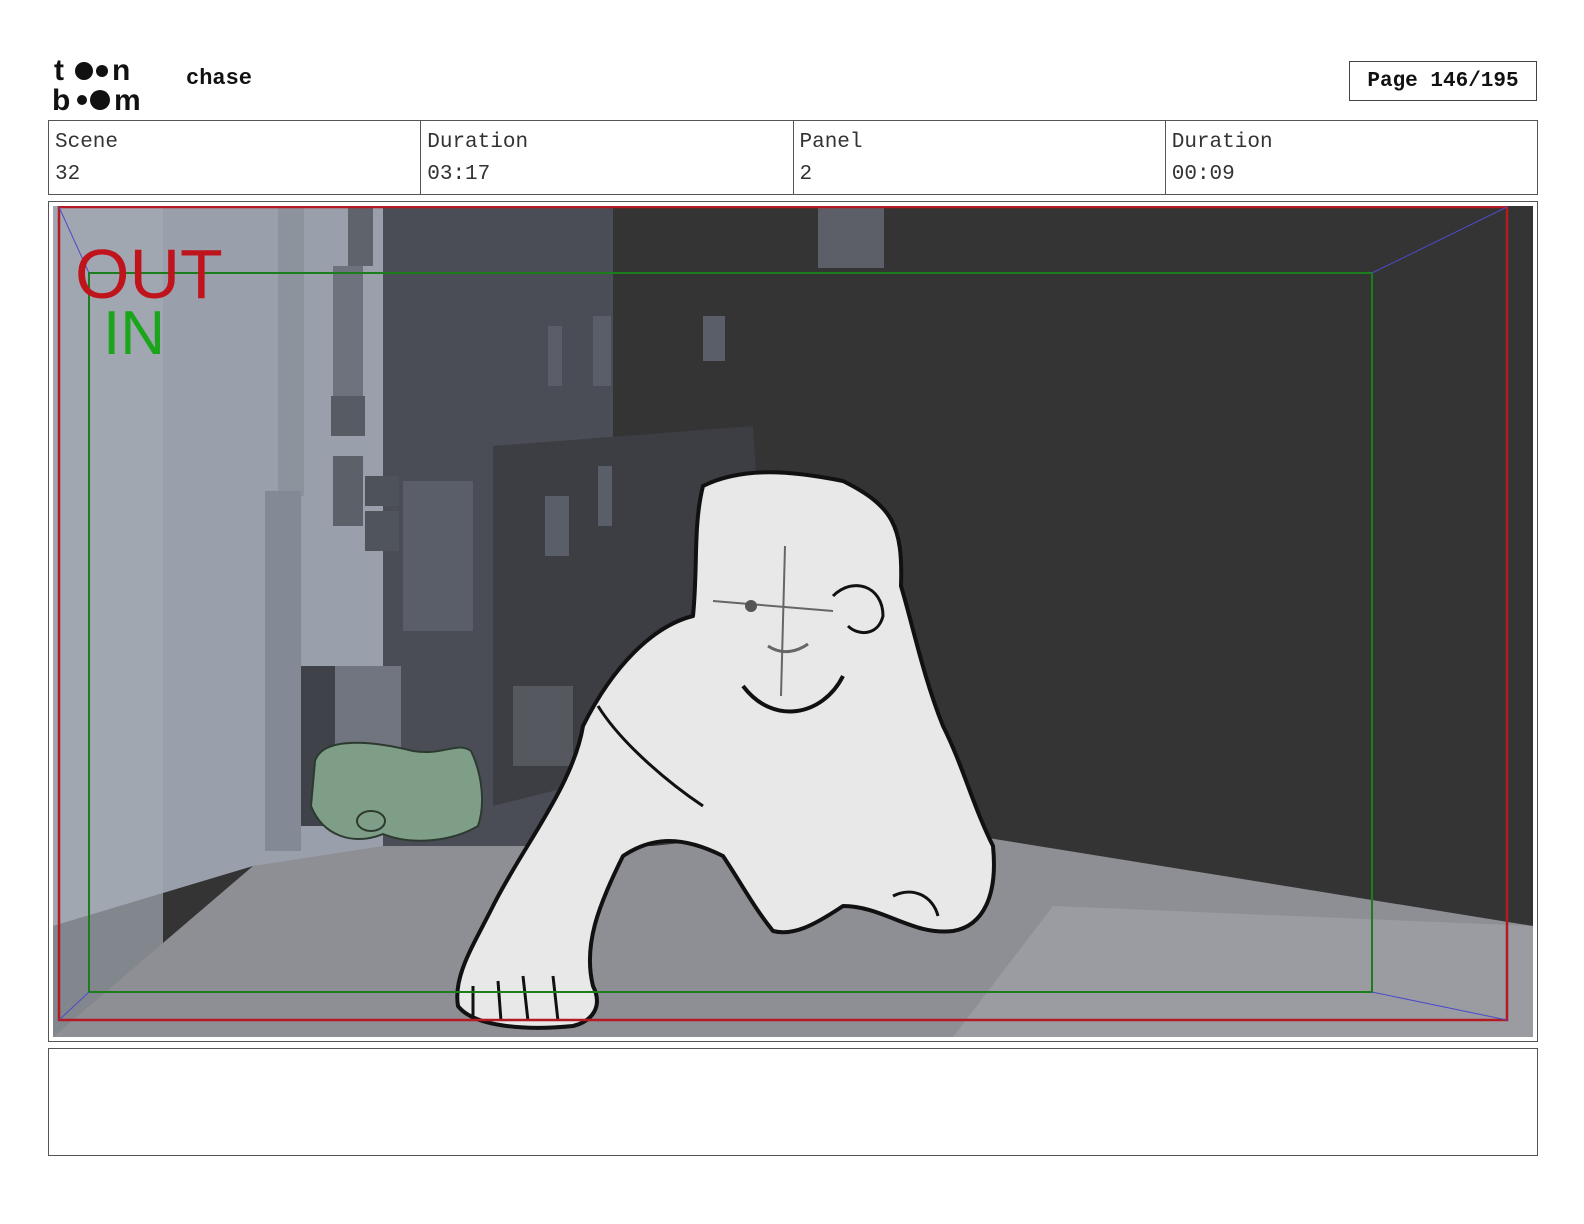 The width and height of the screenshot is (1584, 1224). I want to click on scene-duration-label: Duration, so click(478, 142).